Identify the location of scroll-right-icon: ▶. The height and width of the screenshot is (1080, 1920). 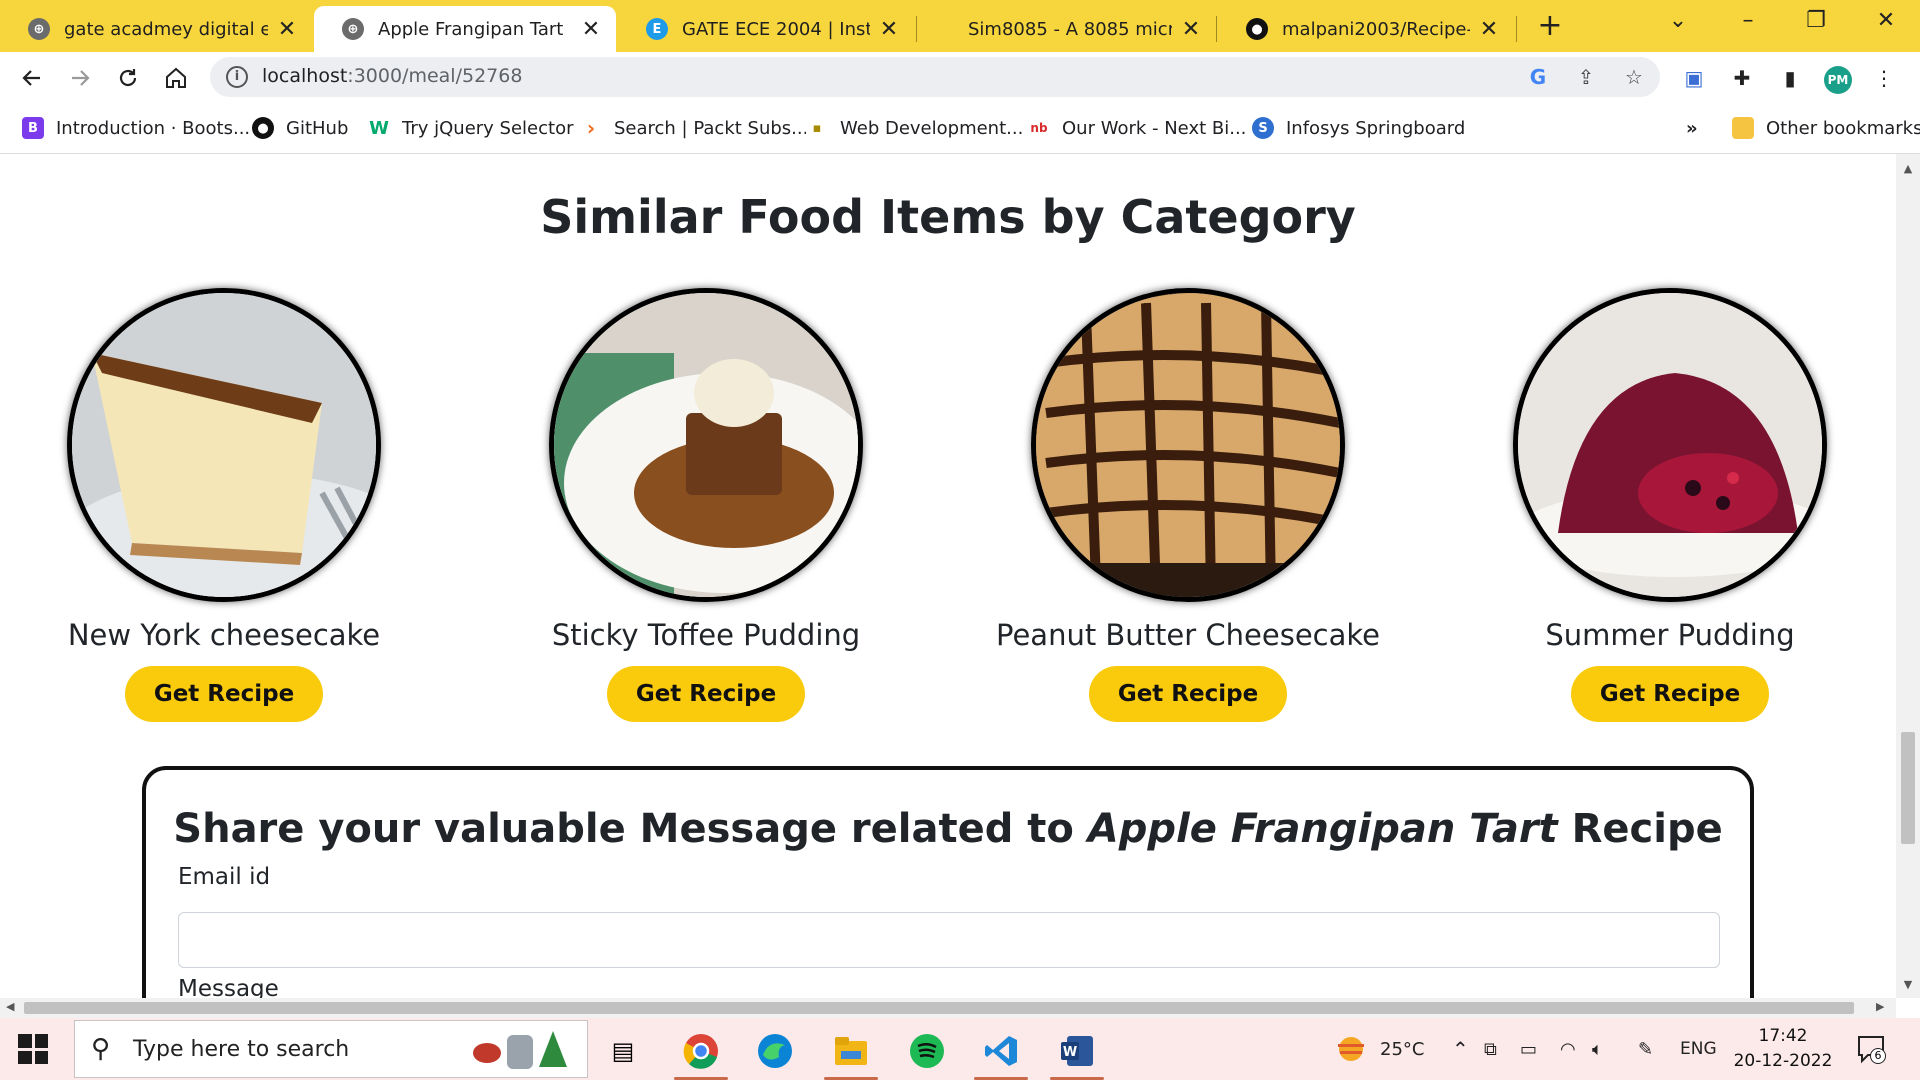
(1880, 1006).